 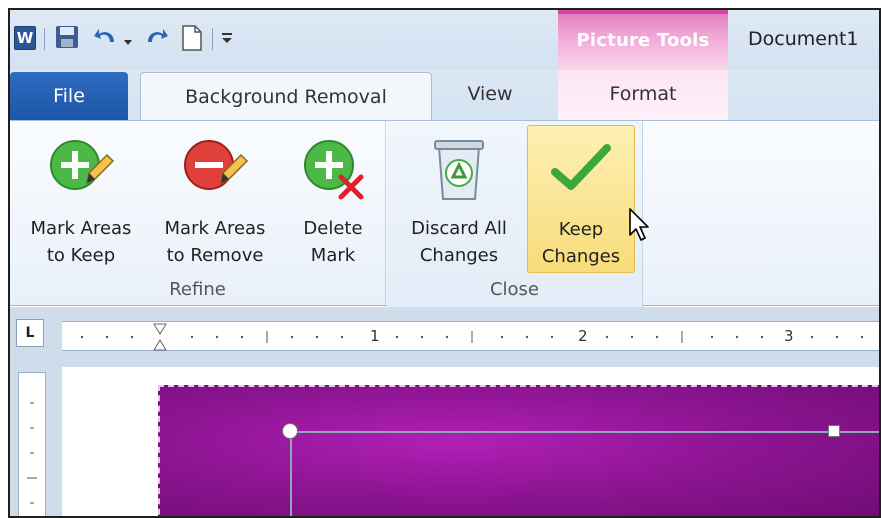 I want to click on tab-file: File, so click(x=69, y=96).